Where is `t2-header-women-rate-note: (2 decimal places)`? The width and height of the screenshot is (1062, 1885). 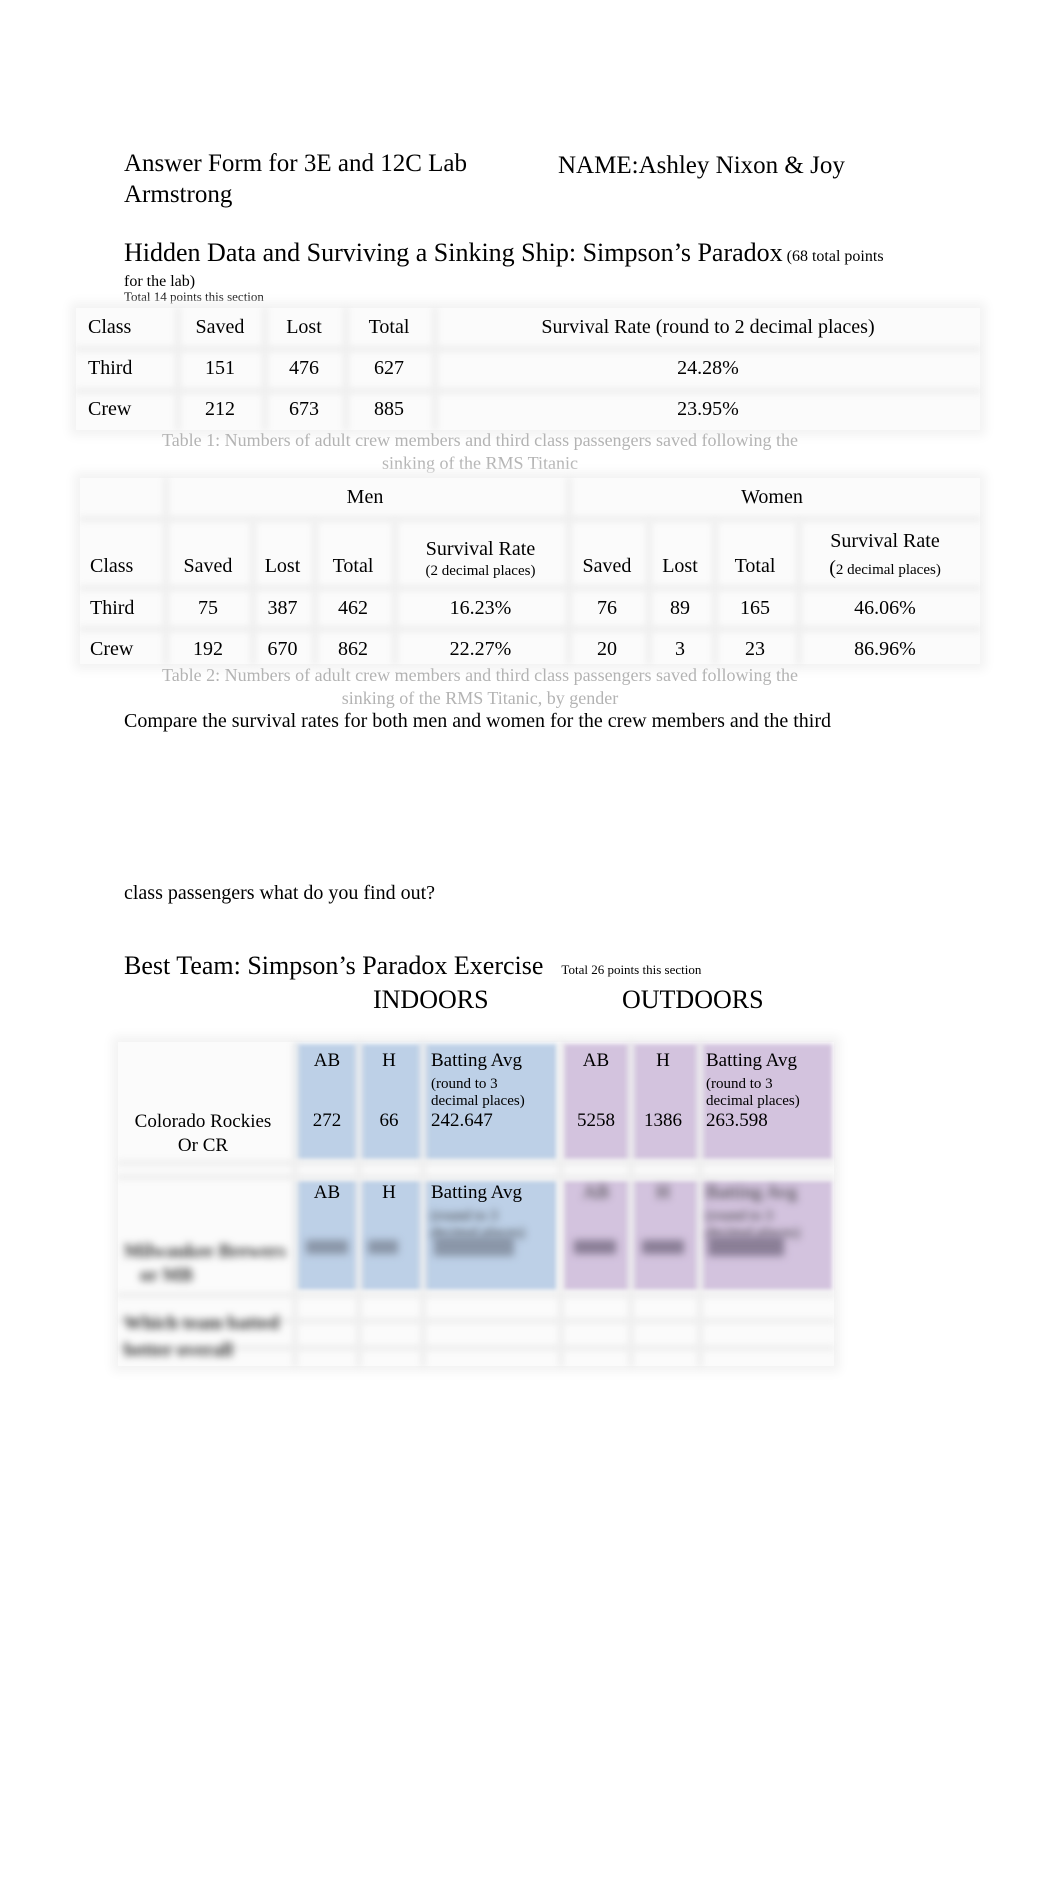
t2-header-women-rate-note: (2 decimal places) is located at coordinates (885, 568).